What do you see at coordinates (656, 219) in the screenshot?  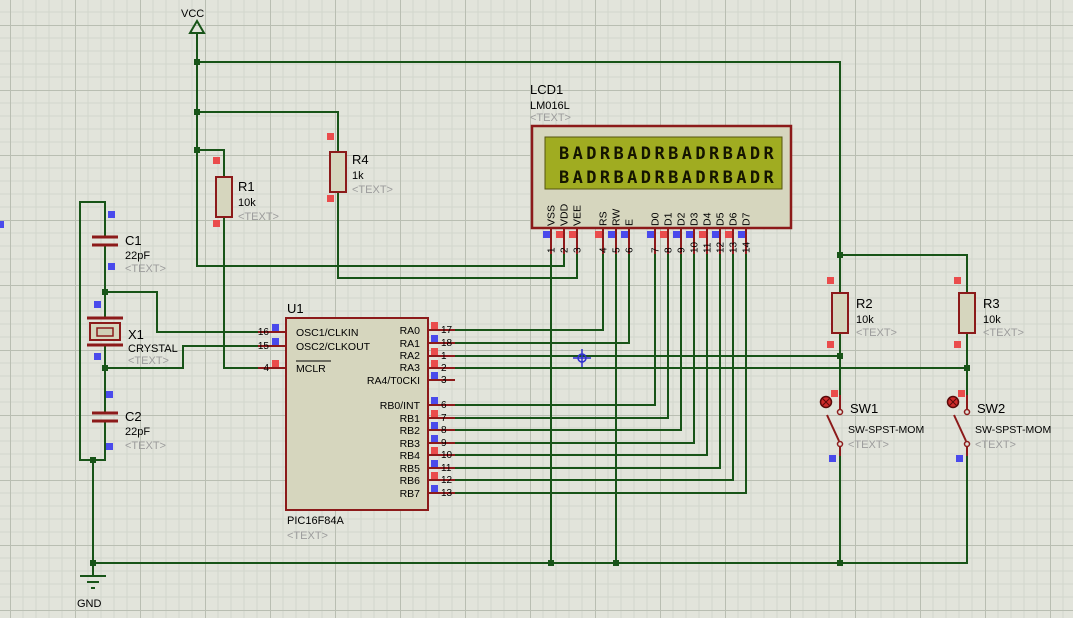 I see `lcd-pin-name: D0` at bounding box center [656, 219].